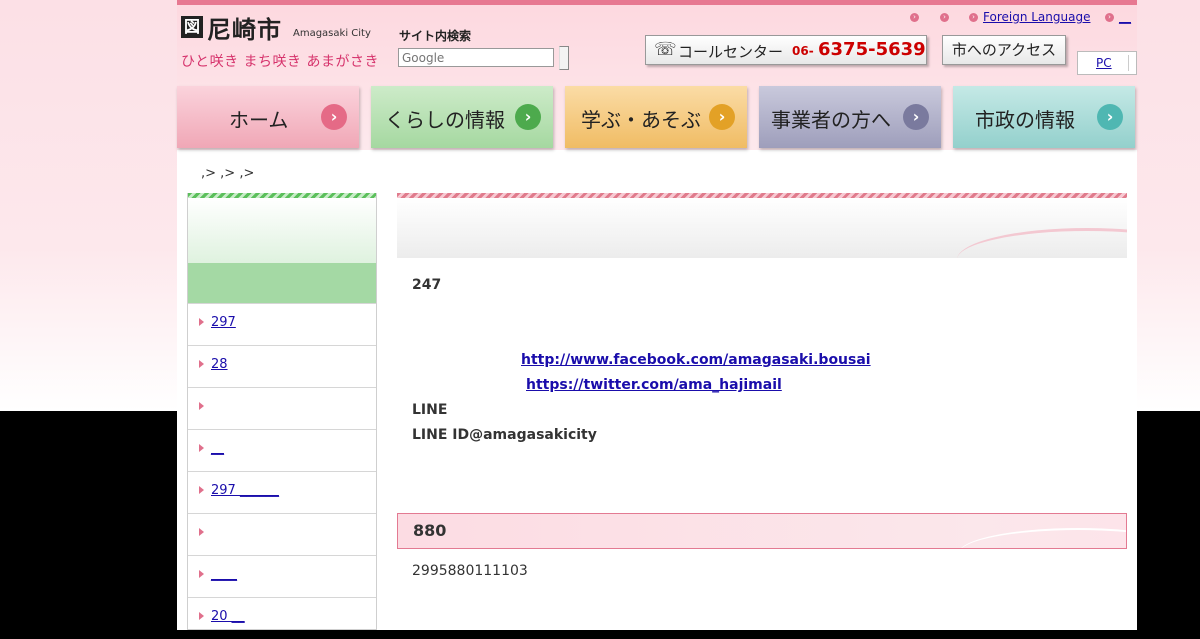 The height and width of the screenshot is (639, 1200). I want to click on pc-switch: PC, so click(1107, 63).